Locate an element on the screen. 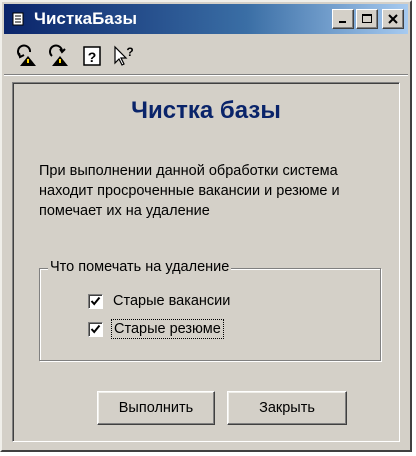  context-help-button: ? is located at coordinates (124, 56).